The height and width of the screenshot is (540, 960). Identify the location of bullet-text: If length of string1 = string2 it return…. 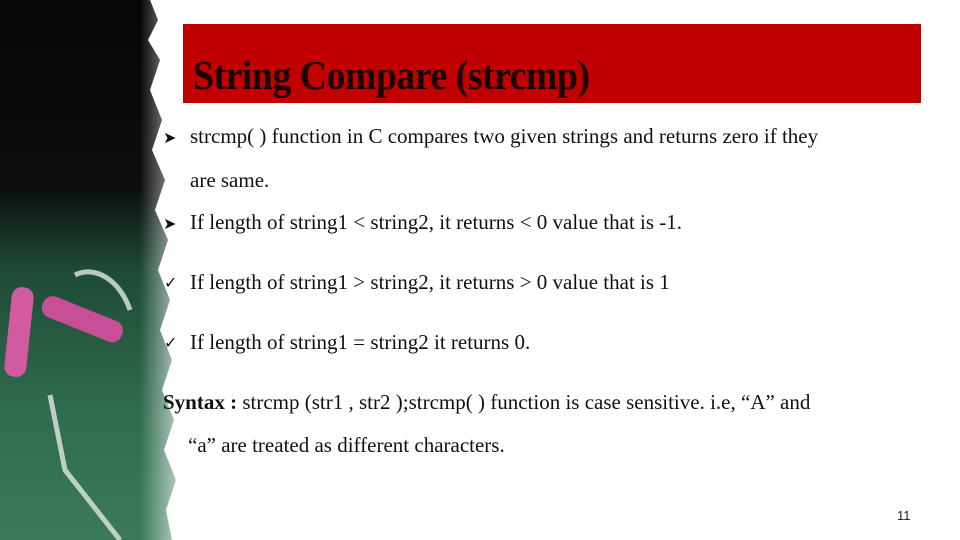
(360, 342).